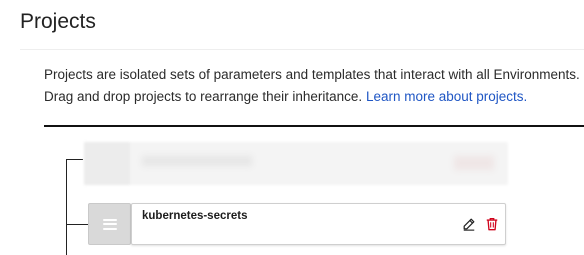 This screenshot has width=584, height=255. What do you see at coordinates (66, 207) in the screenshot?
I see `tree-connector-vertical` at bounding box center [66, 207].